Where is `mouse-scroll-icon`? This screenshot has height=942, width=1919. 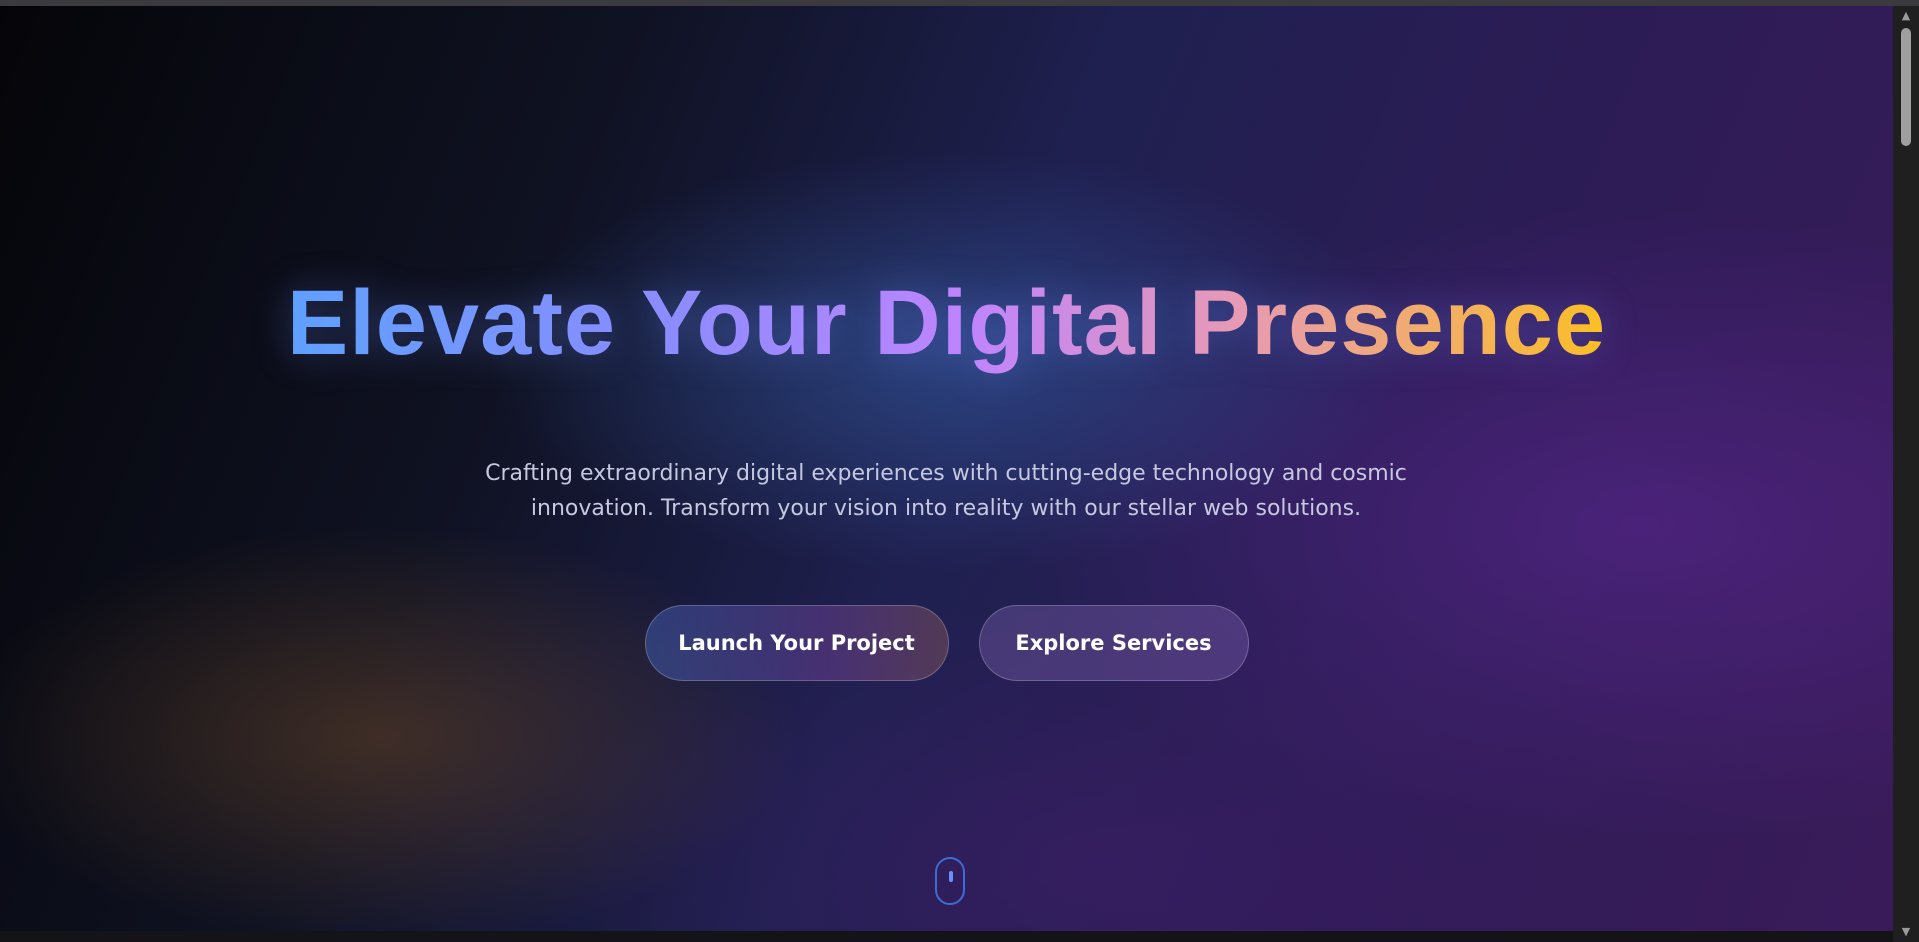 mouse-scroll-icon is located at coordinates (950, 881).